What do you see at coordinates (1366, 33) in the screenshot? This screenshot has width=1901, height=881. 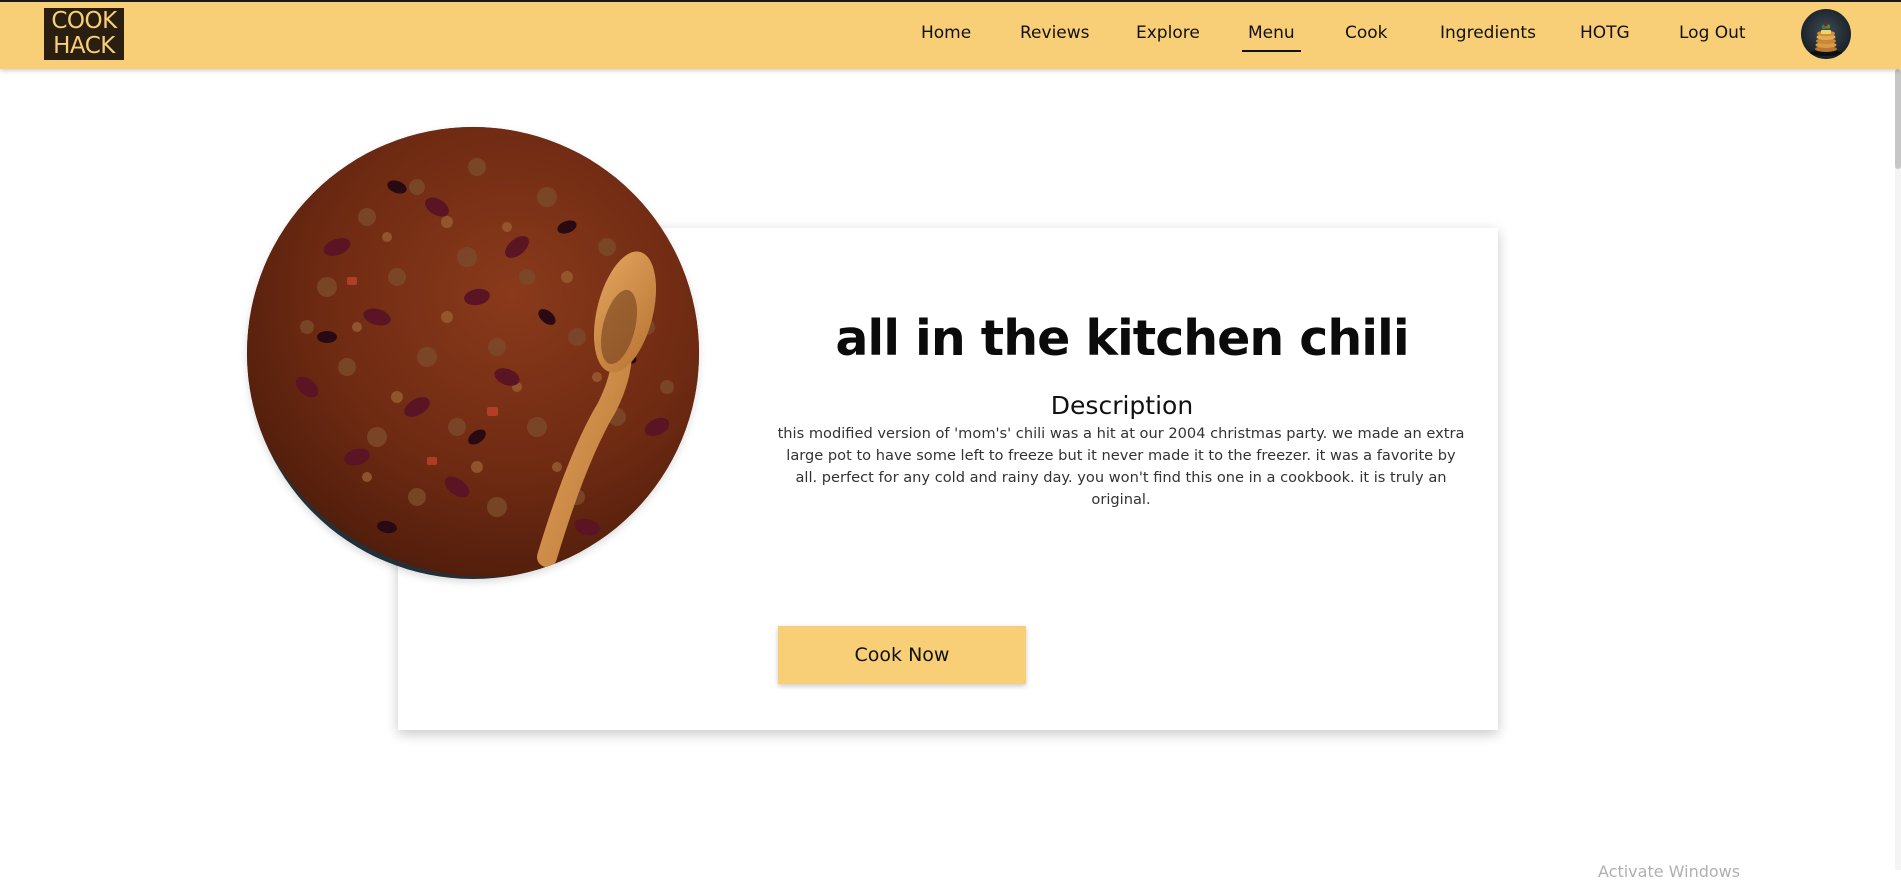 I see `nav-cook: Cook` at bounding box center [1366, 33].